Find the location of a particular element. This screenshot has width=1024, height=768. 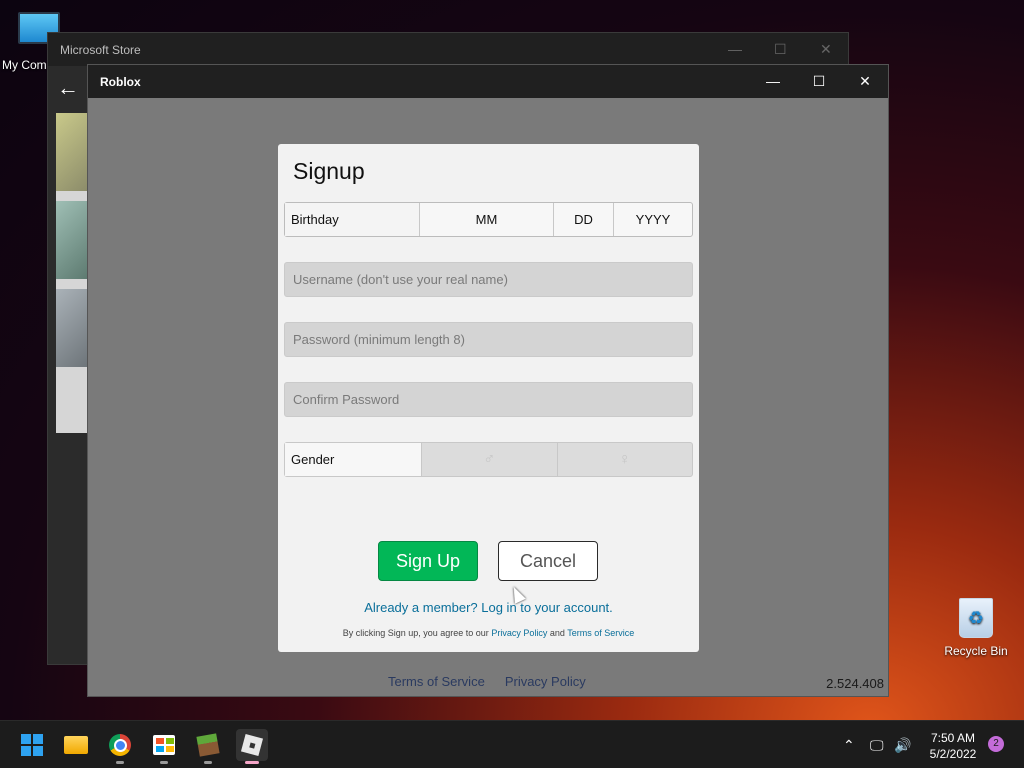

back-arrow-icon: ← is located at coordinates (68, 89).